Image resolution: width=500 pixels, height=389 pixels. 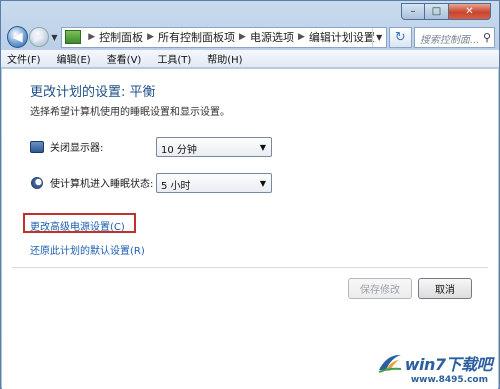 What do you see at coordinates (389, 363) in the screenshot?
I see `watermark-logo-icon` at bounding box center [389, 363].